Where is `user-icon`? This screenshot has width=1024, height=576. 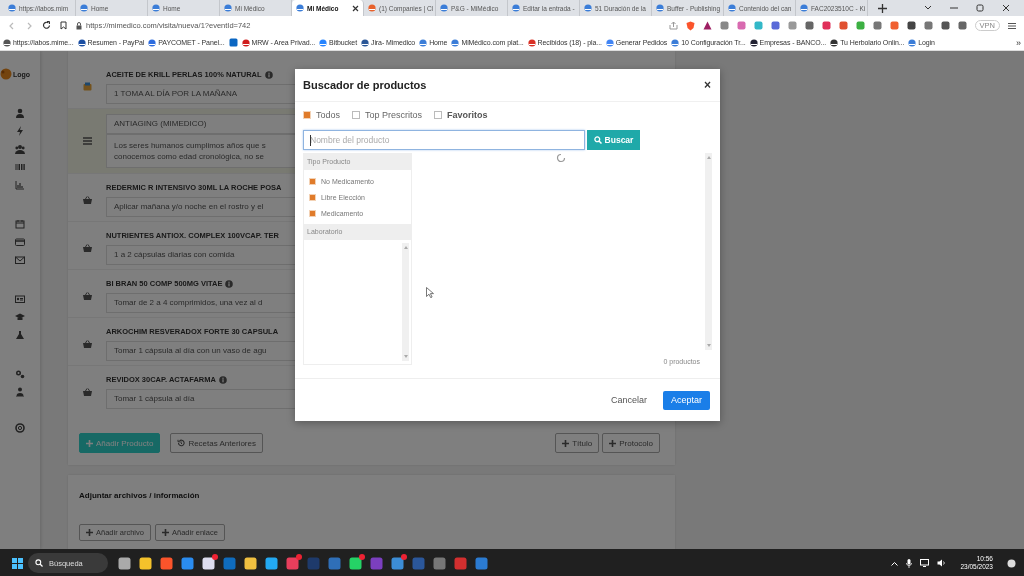 user-icon is located at coordinates (20, 113).